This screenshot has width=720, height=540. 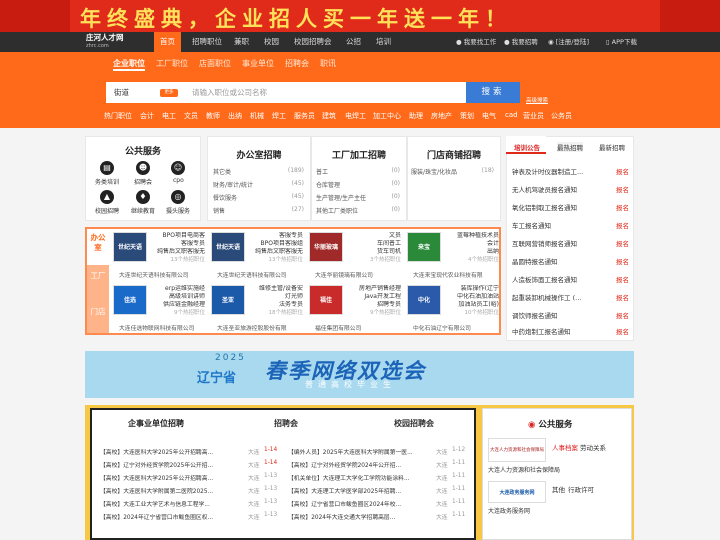 What do you see at coordinates (178, 168) in the screenshot?
I see `group-icon: ☺` at bounding box center [178, 168].